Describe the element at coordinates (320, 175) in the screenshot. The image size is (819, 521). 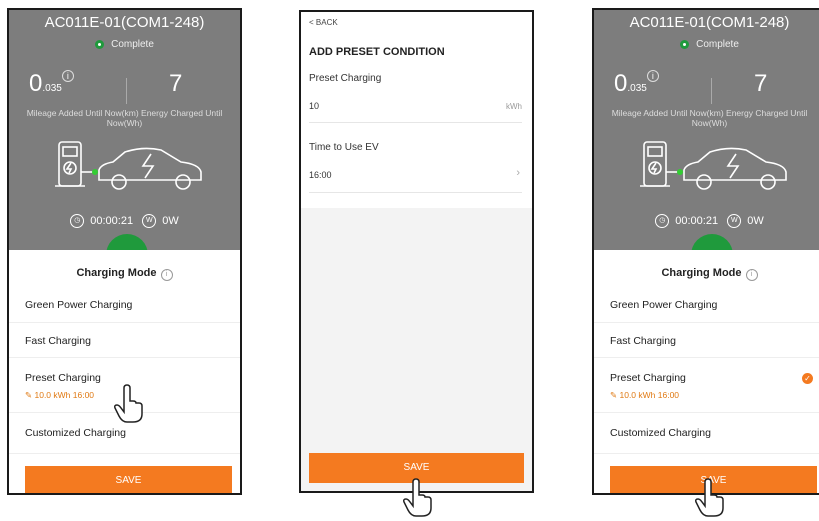
I see `time-picker: 16:00` at that location.